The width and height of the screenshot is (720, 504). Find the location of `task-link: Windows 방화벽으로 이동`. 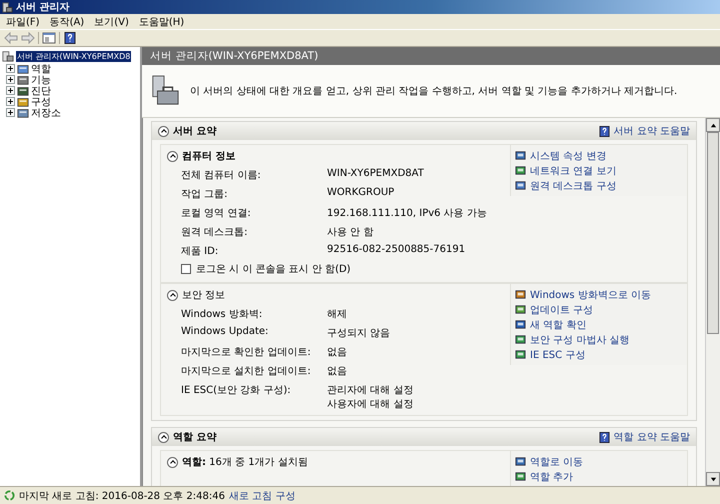

task-link: Windows 방화벽으로 이동 is located at coordinates (590, 295).